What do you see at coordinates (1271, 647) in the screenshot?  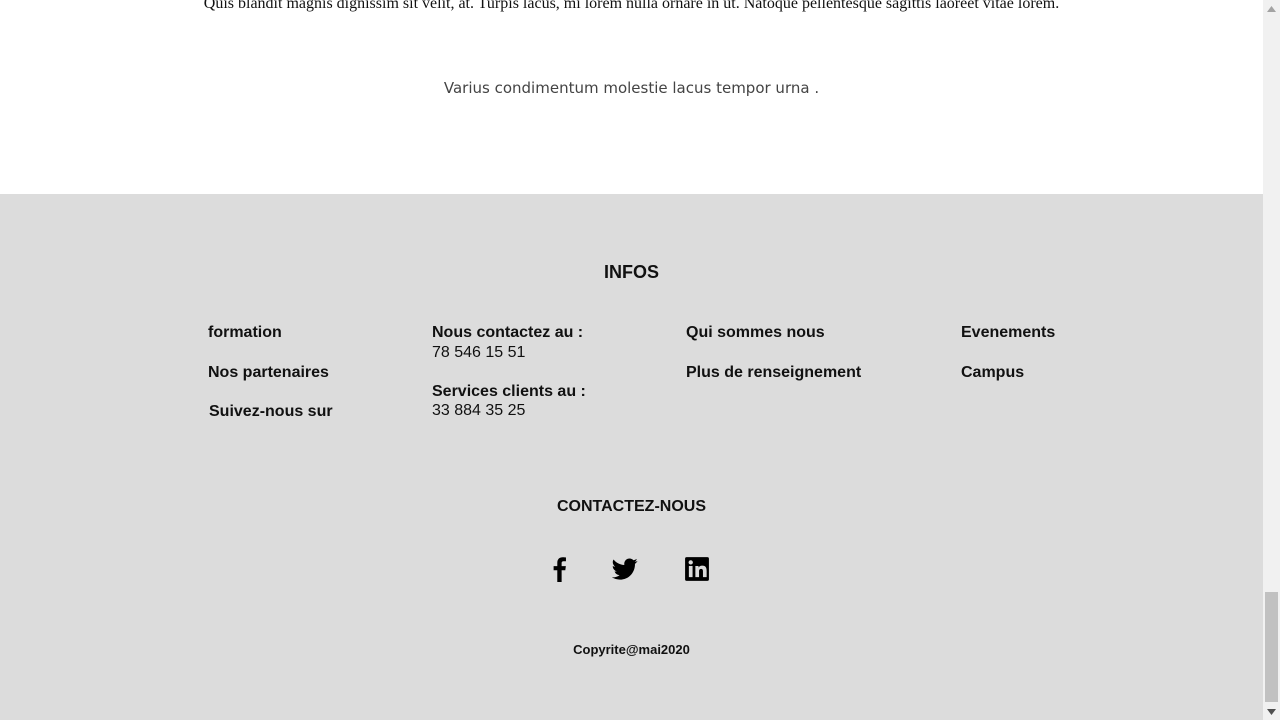 I see `scrollbar-thumb` at bounding box center [1271, 647].